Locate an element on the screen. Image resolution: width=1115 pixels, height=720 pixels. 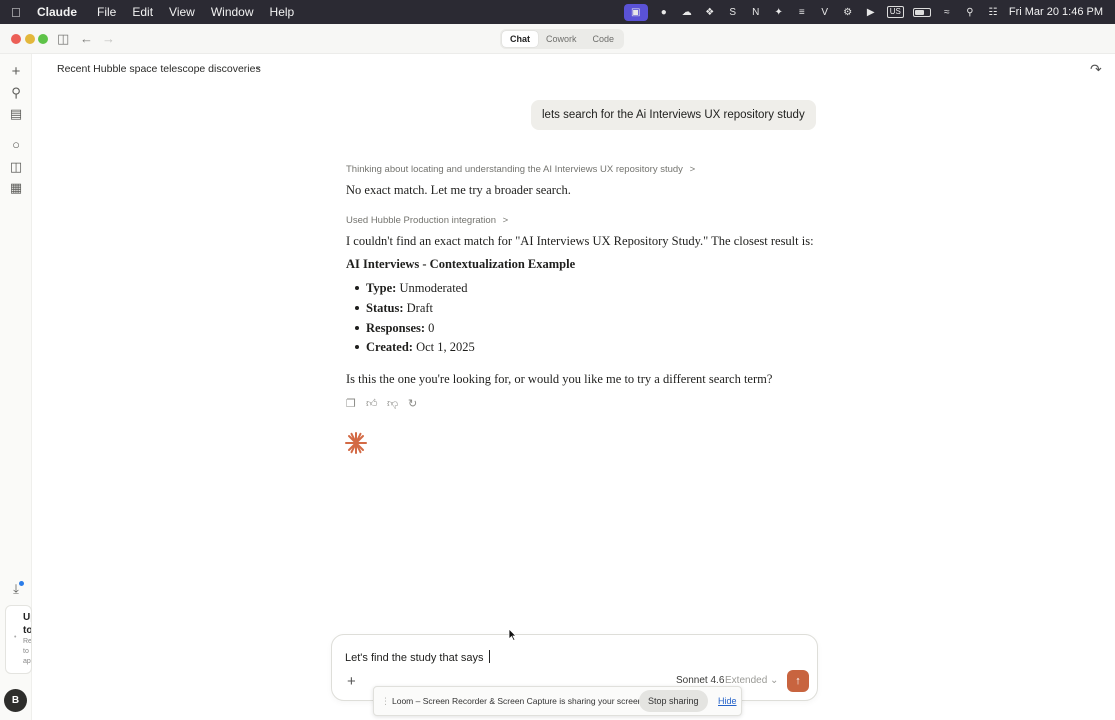
detail-responses: Responses: 0 is located at coordinates (400, 328).